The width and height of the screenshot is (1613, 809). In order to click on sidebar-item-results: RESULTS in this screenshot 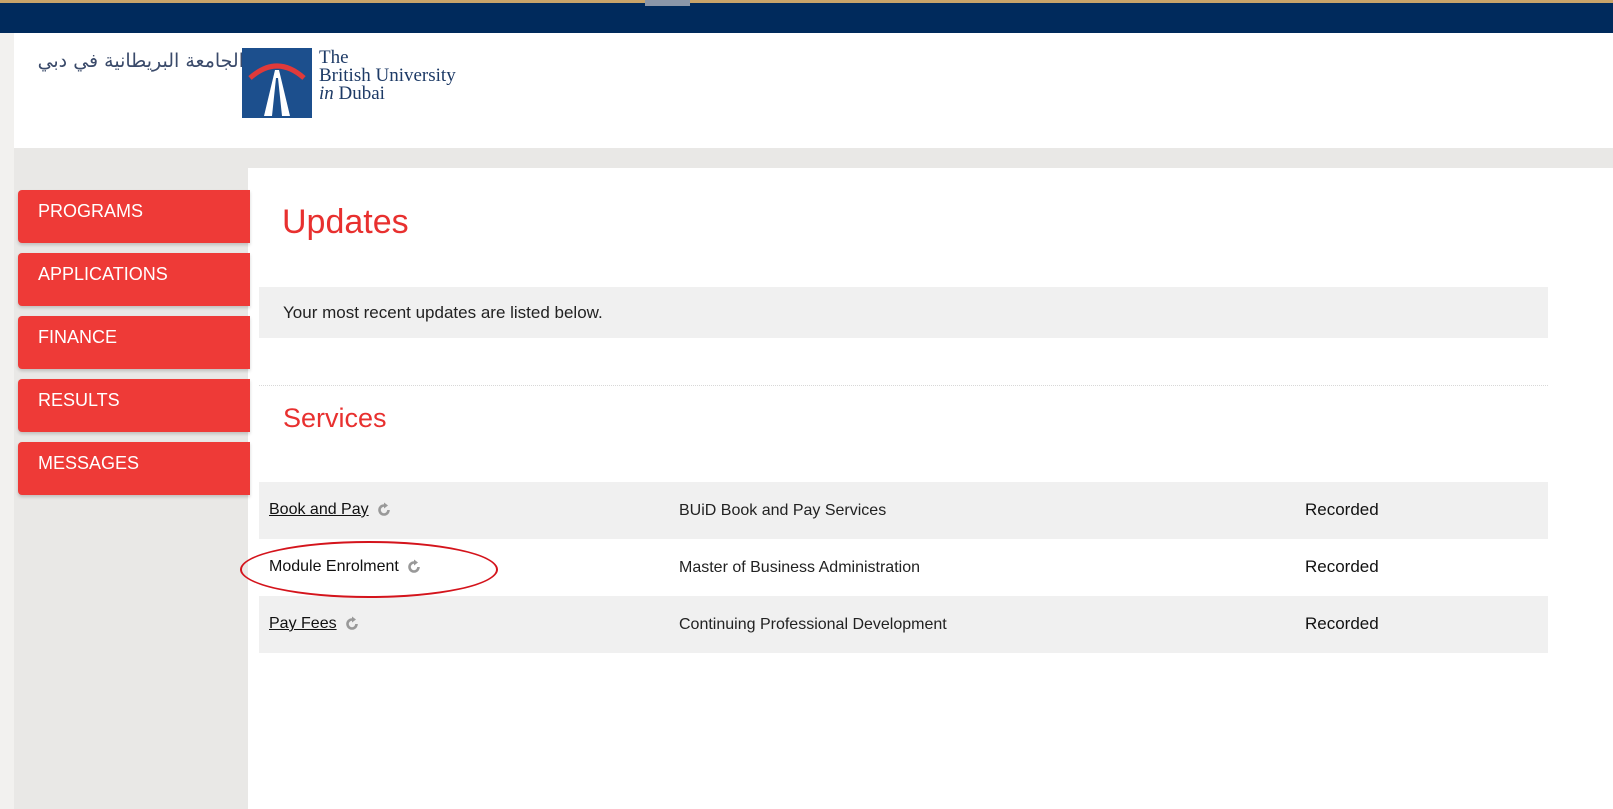, I will do `click(134, 405)`.